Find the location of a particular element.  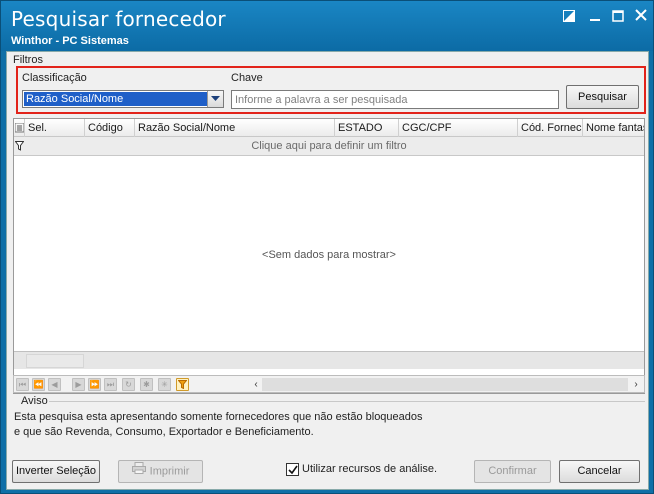

filtros-group-label: Filtros is located at coordinates (28, 60).